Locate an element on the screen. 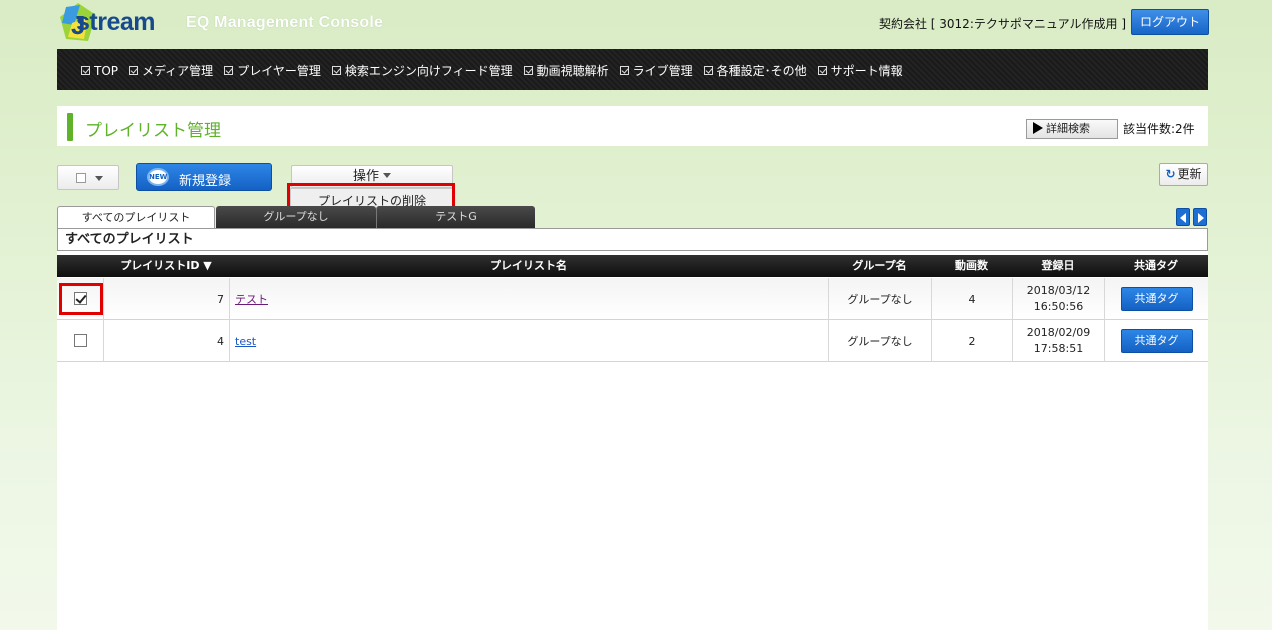 This screenshot has width=1272, height=630. column-header-registered: 登録日 is located at coordinates (1058, 265).